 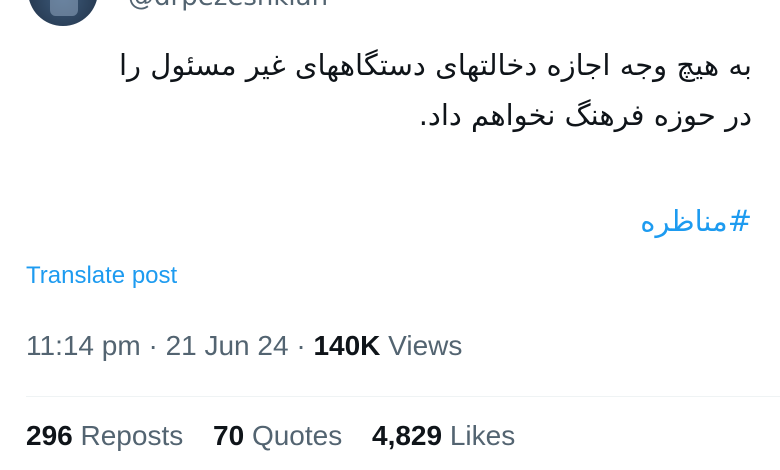 I want to click on tweet-text-line: در حوزه فرهنگ نخواهم داد., so click(x=585, y=115).